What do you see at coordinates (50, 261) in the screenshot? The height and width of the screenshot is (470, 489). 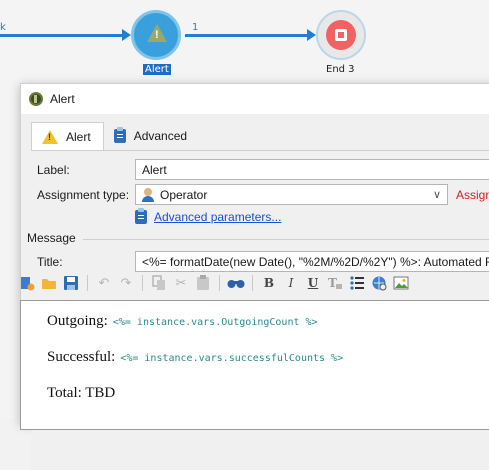 I see `message-title-caption: Title:` at bounding box center [50, 261].